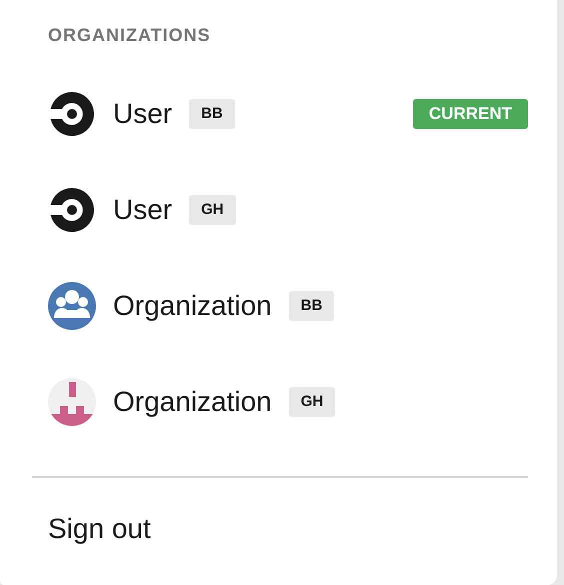 The width and height of the screenshot is (564, 585). What do you see at coordinates (280, 210) in the screenshot?
I see `organization-item: User GH` at bounding box center [280, 210].